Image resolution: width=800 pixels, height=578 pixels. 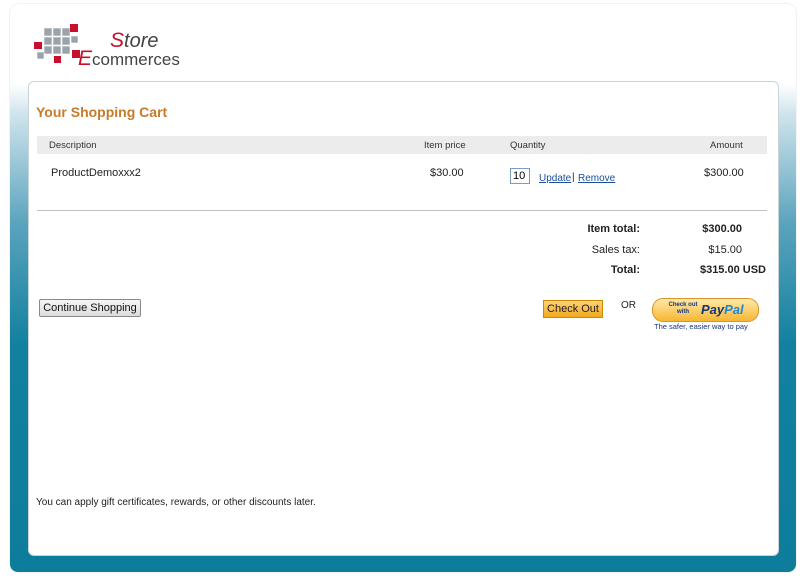 I want to click on column-header-quantity: Quantity, so click(x=528, y=145).